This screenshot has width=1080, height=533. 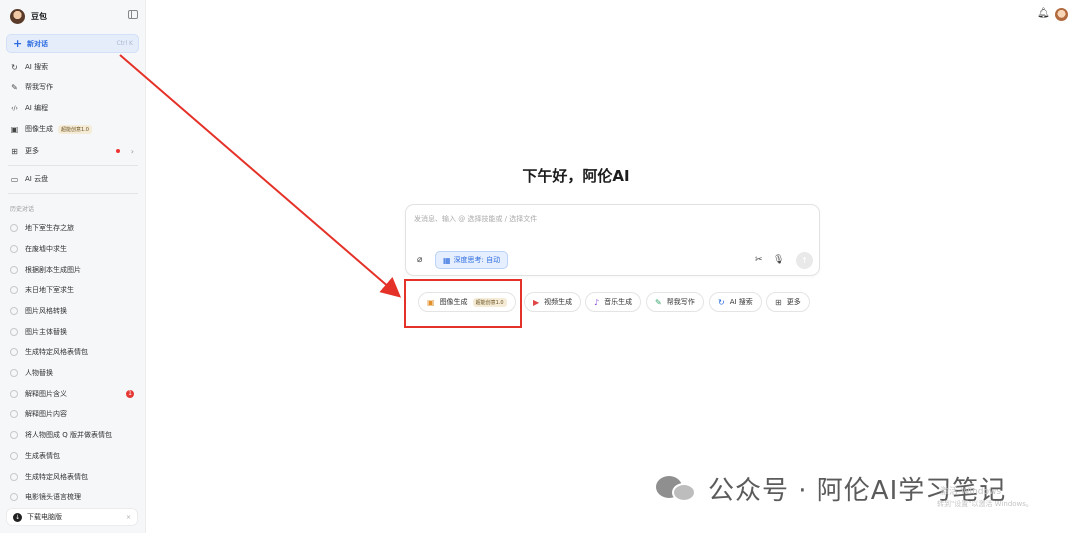 I want to click on skill-music-gen: ♪ 音乐生成, so click(x=613, y=302).